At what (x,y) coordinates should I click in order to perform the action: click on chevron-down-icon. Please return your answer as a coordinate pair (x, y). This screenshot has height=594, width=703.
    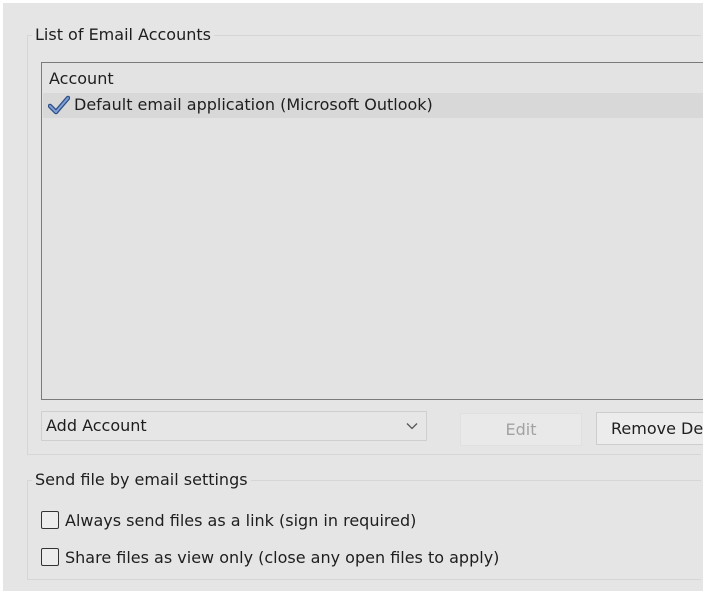
    Looking at the image, I should click on (412, 426).